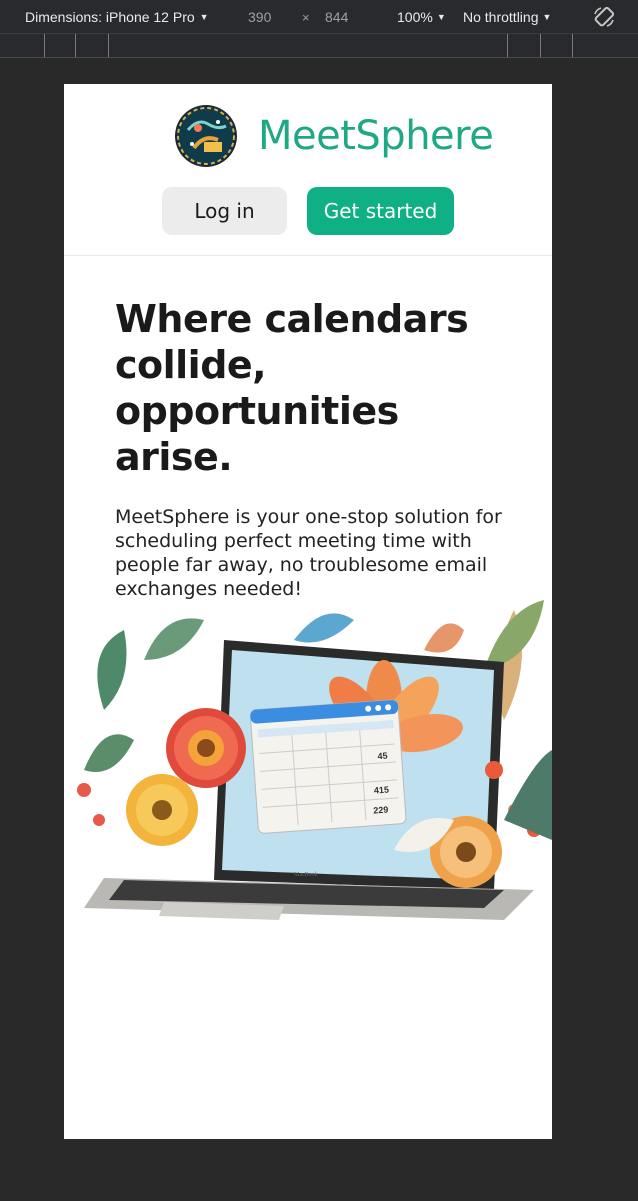  Describe the element at coordinates (224, 211) in the screenshot. I see `login-button: Log in` at that location.